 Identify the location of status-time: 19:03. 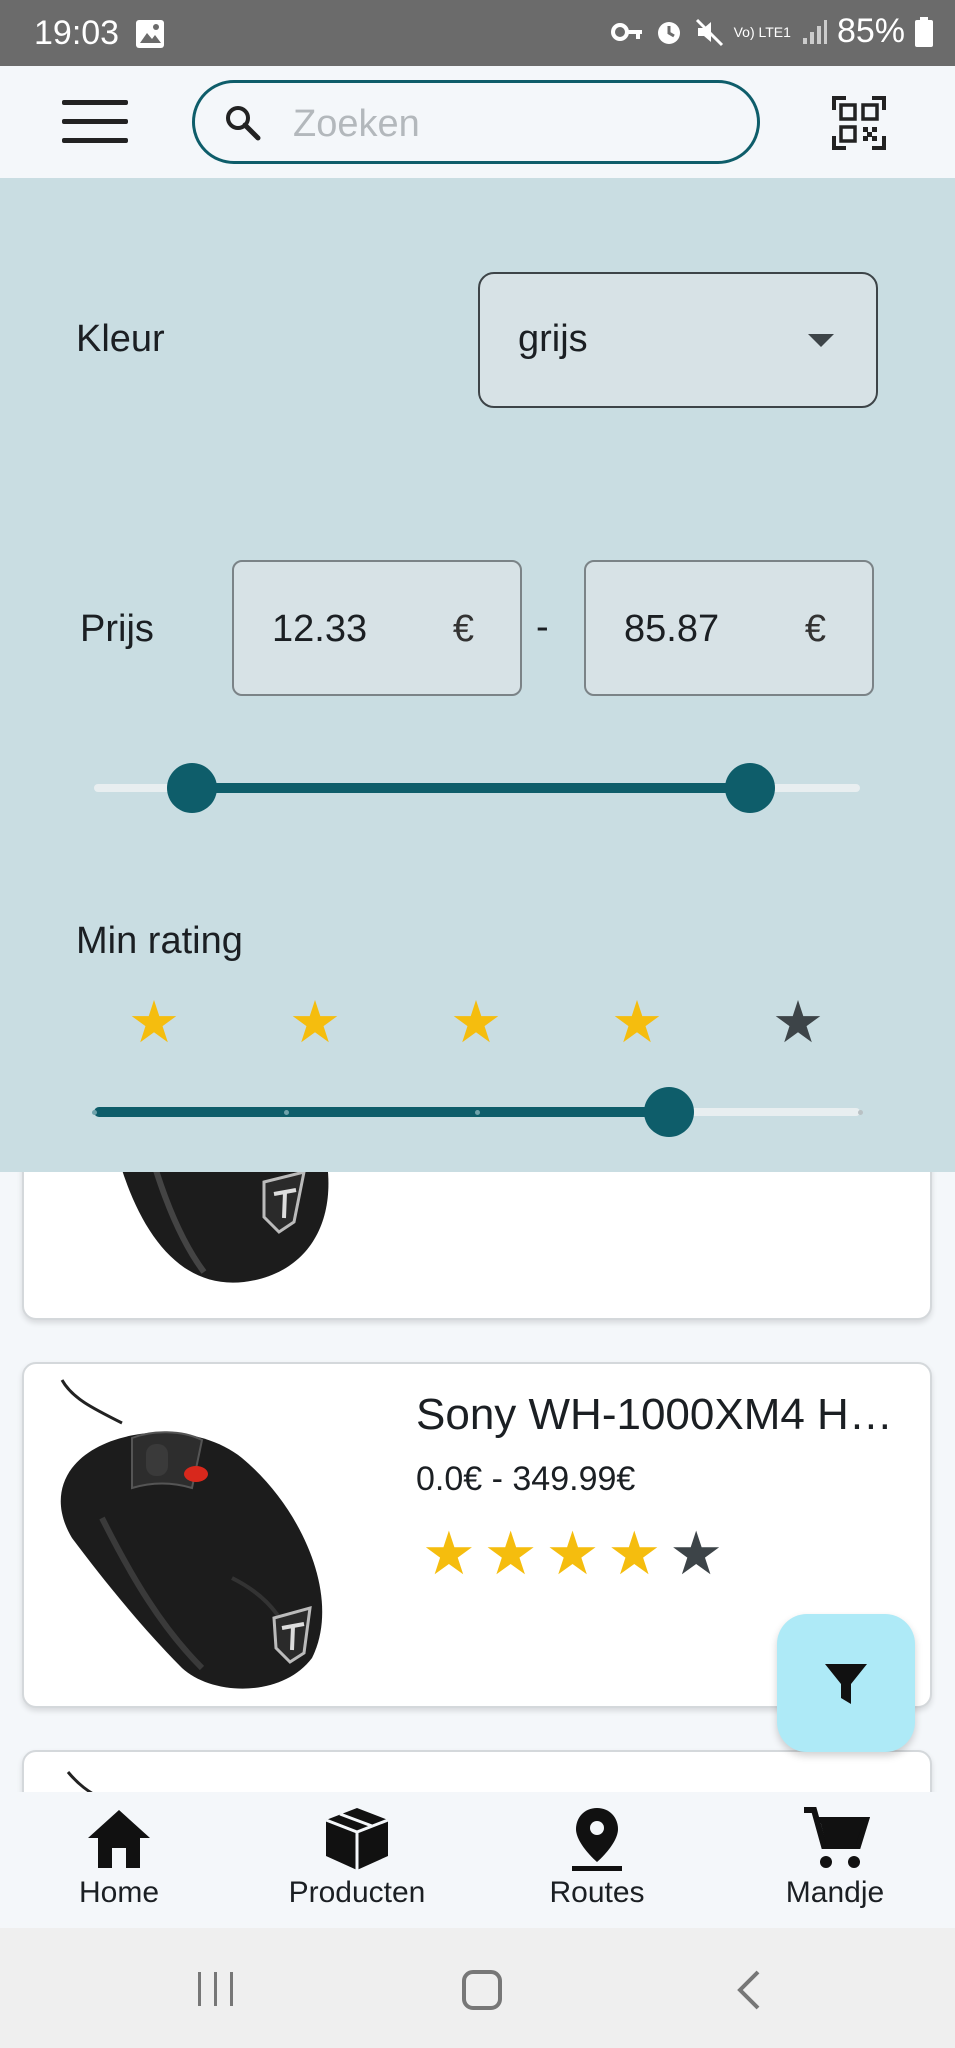
(77, 33).